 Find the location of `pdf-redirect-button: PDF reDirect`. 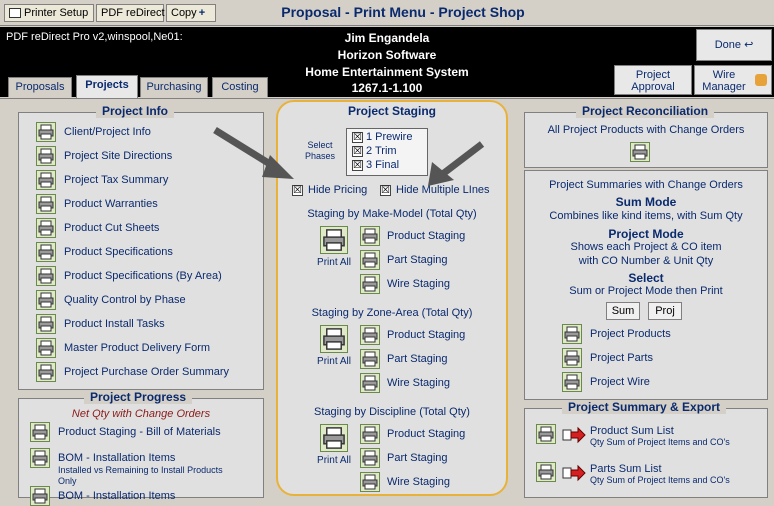

pdf-redirect-button: PDF reDirect is located at coordinates (130, 13).